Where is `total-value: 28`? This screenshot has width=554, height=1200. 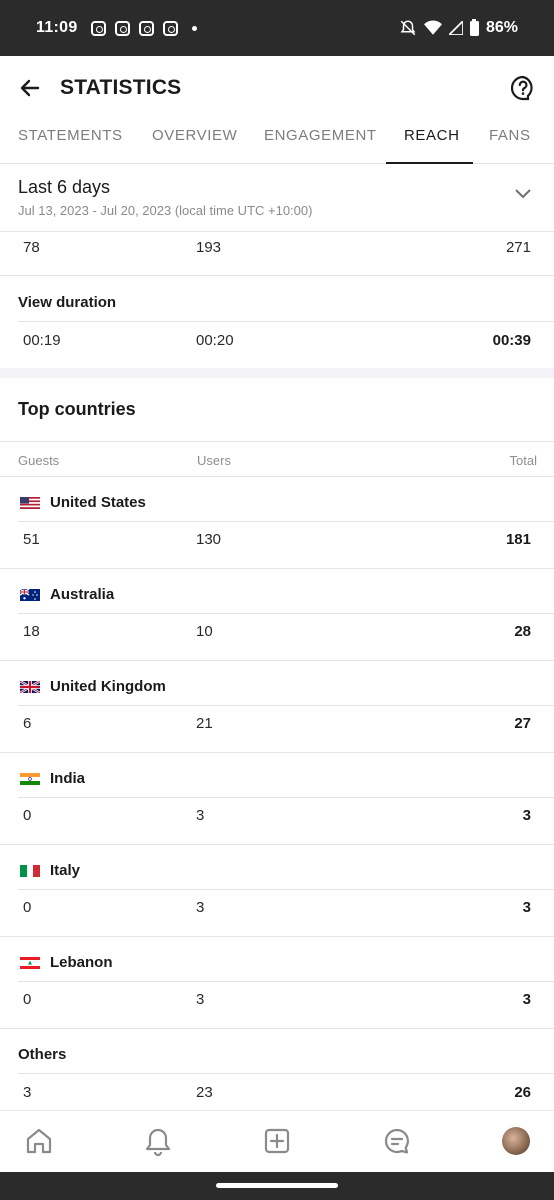
total-value: 28 is located at coordinates (522, 631).